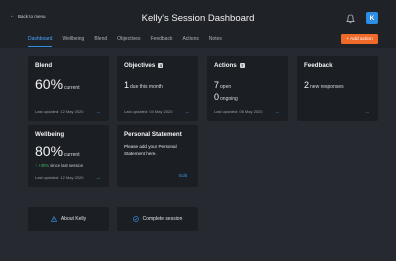 The width and height of the screenshot is (396, 261). What do you see at coordinates (161, 41) in the screenshot?
I see `tab-feedback: Feedback` at bounding box center [161, 41].